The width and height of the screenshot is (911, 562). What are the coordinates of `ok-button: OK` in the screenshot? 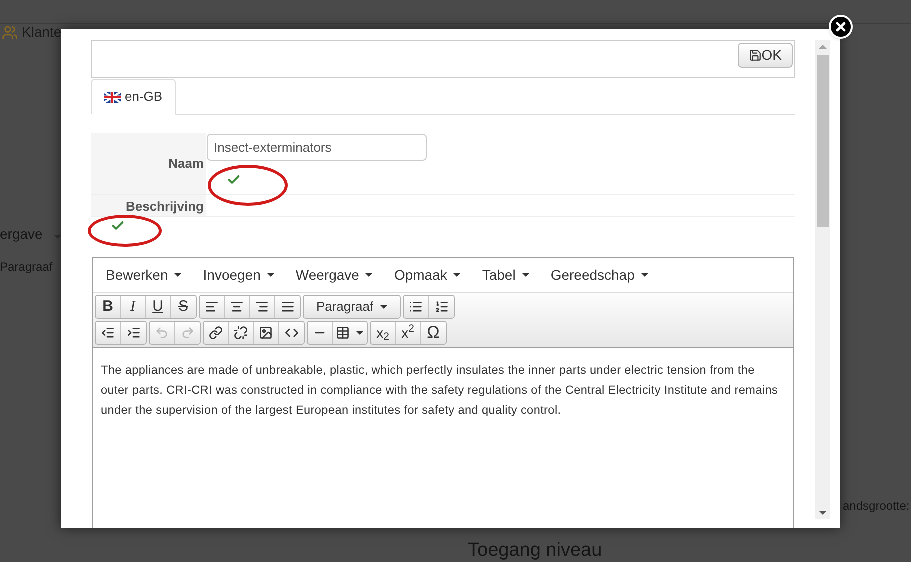 It's located at (765, 55).